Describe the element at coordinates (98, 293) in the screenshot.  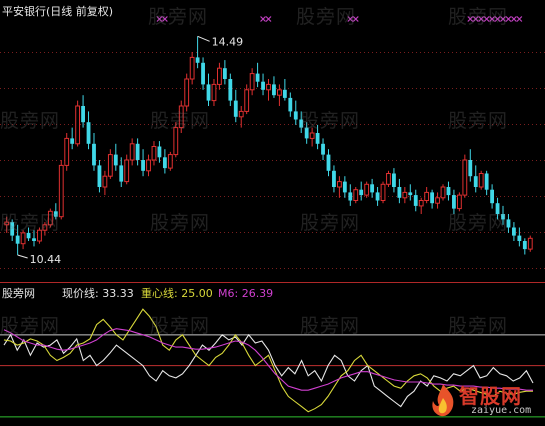
I see `legend-close-line: 现价线: 33.33` at that location.